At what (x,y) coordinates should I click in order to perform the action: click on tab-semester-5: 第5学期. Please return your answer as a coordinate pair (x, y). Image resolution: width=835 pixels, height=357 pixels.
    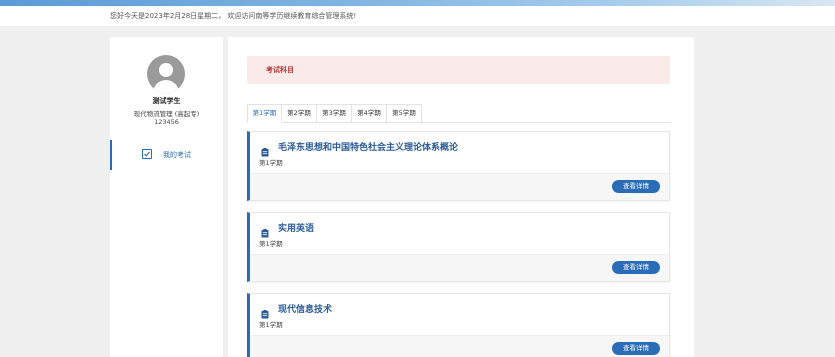
    Looking at the image, I should click on (404, 113).